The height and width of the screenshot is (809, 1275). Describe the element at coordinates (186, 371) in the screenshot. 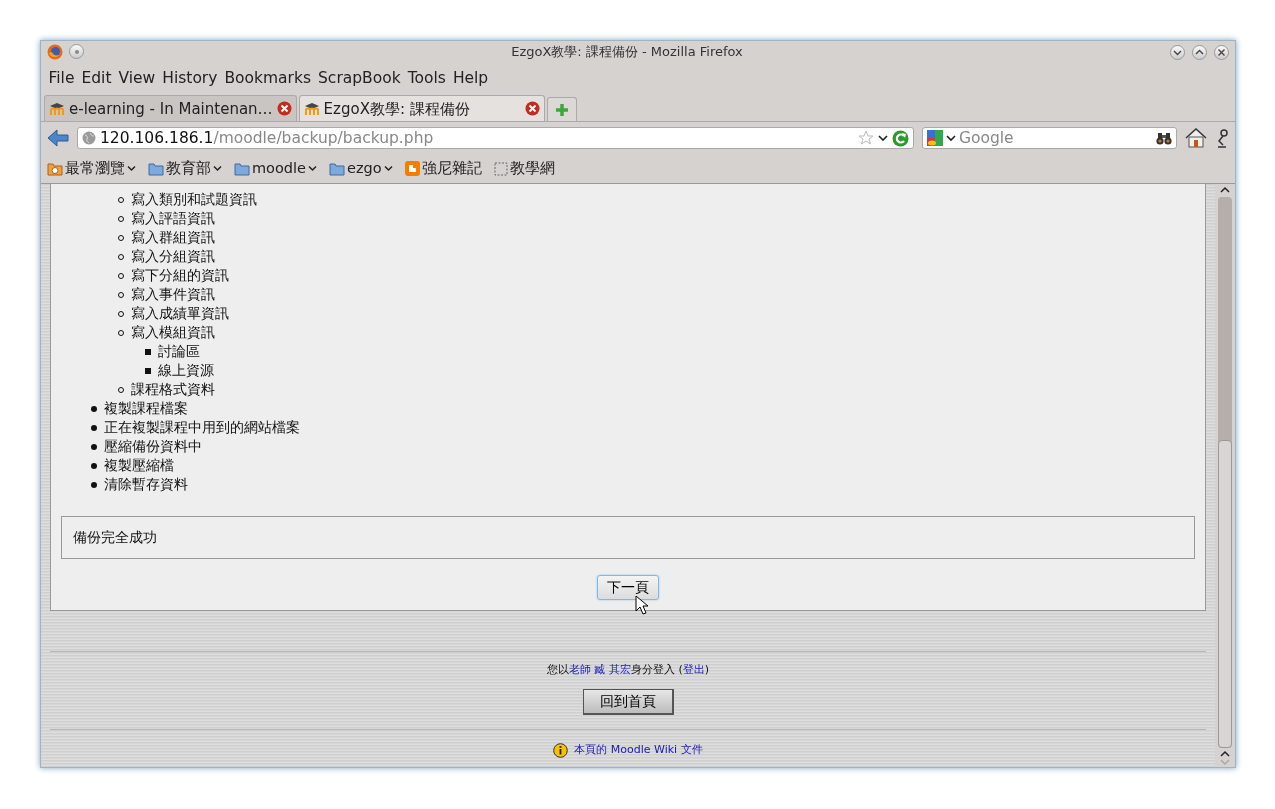

I see `step-item: 線上資源` at that location.